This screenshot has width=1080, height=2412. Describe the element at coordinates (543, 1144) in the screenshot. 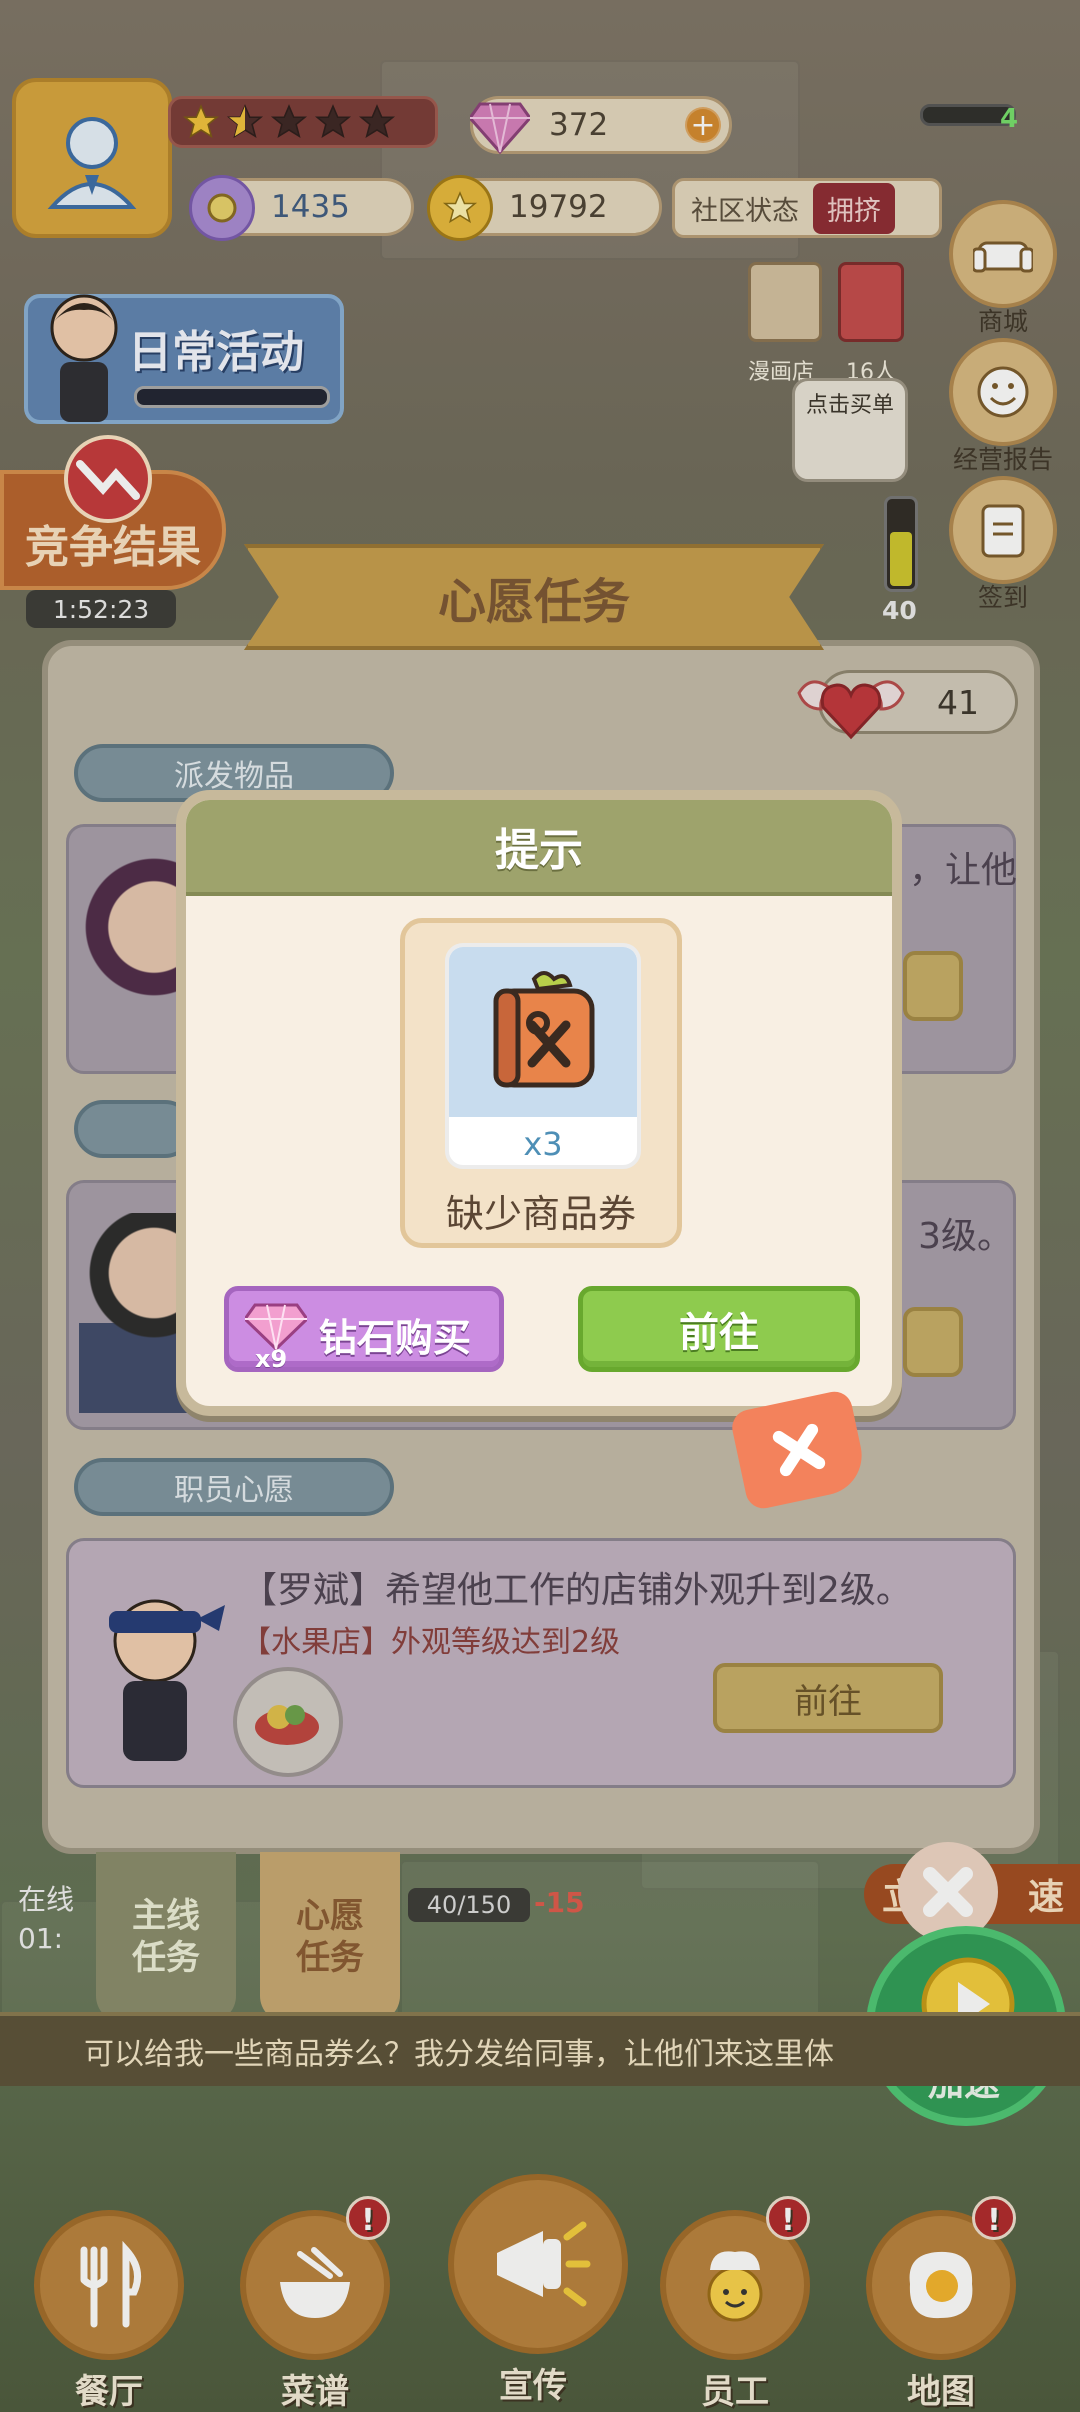

I see `item-quantity: x3` at that location.